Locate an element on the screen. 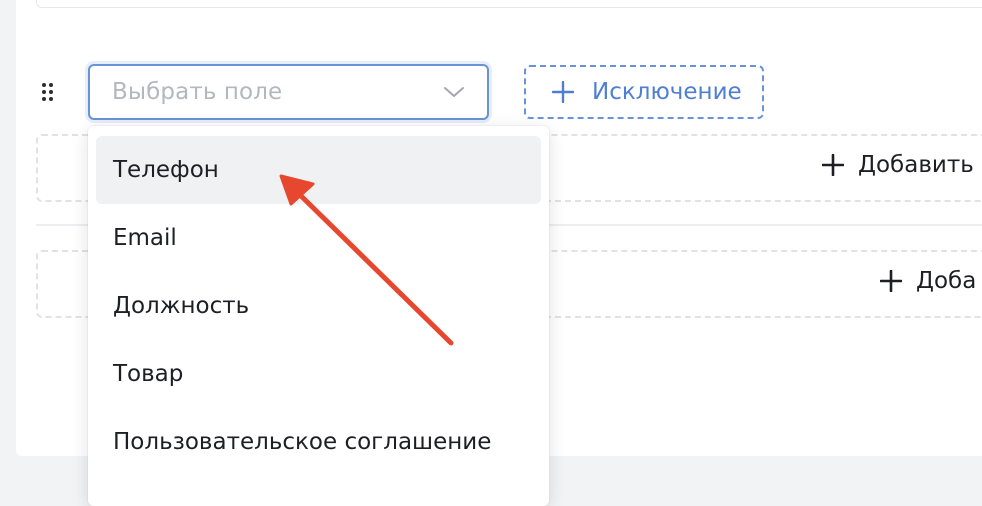 The image size is (982, 506). field-select-placeholder: Выбрать поле is located at coordinates (197, 92).